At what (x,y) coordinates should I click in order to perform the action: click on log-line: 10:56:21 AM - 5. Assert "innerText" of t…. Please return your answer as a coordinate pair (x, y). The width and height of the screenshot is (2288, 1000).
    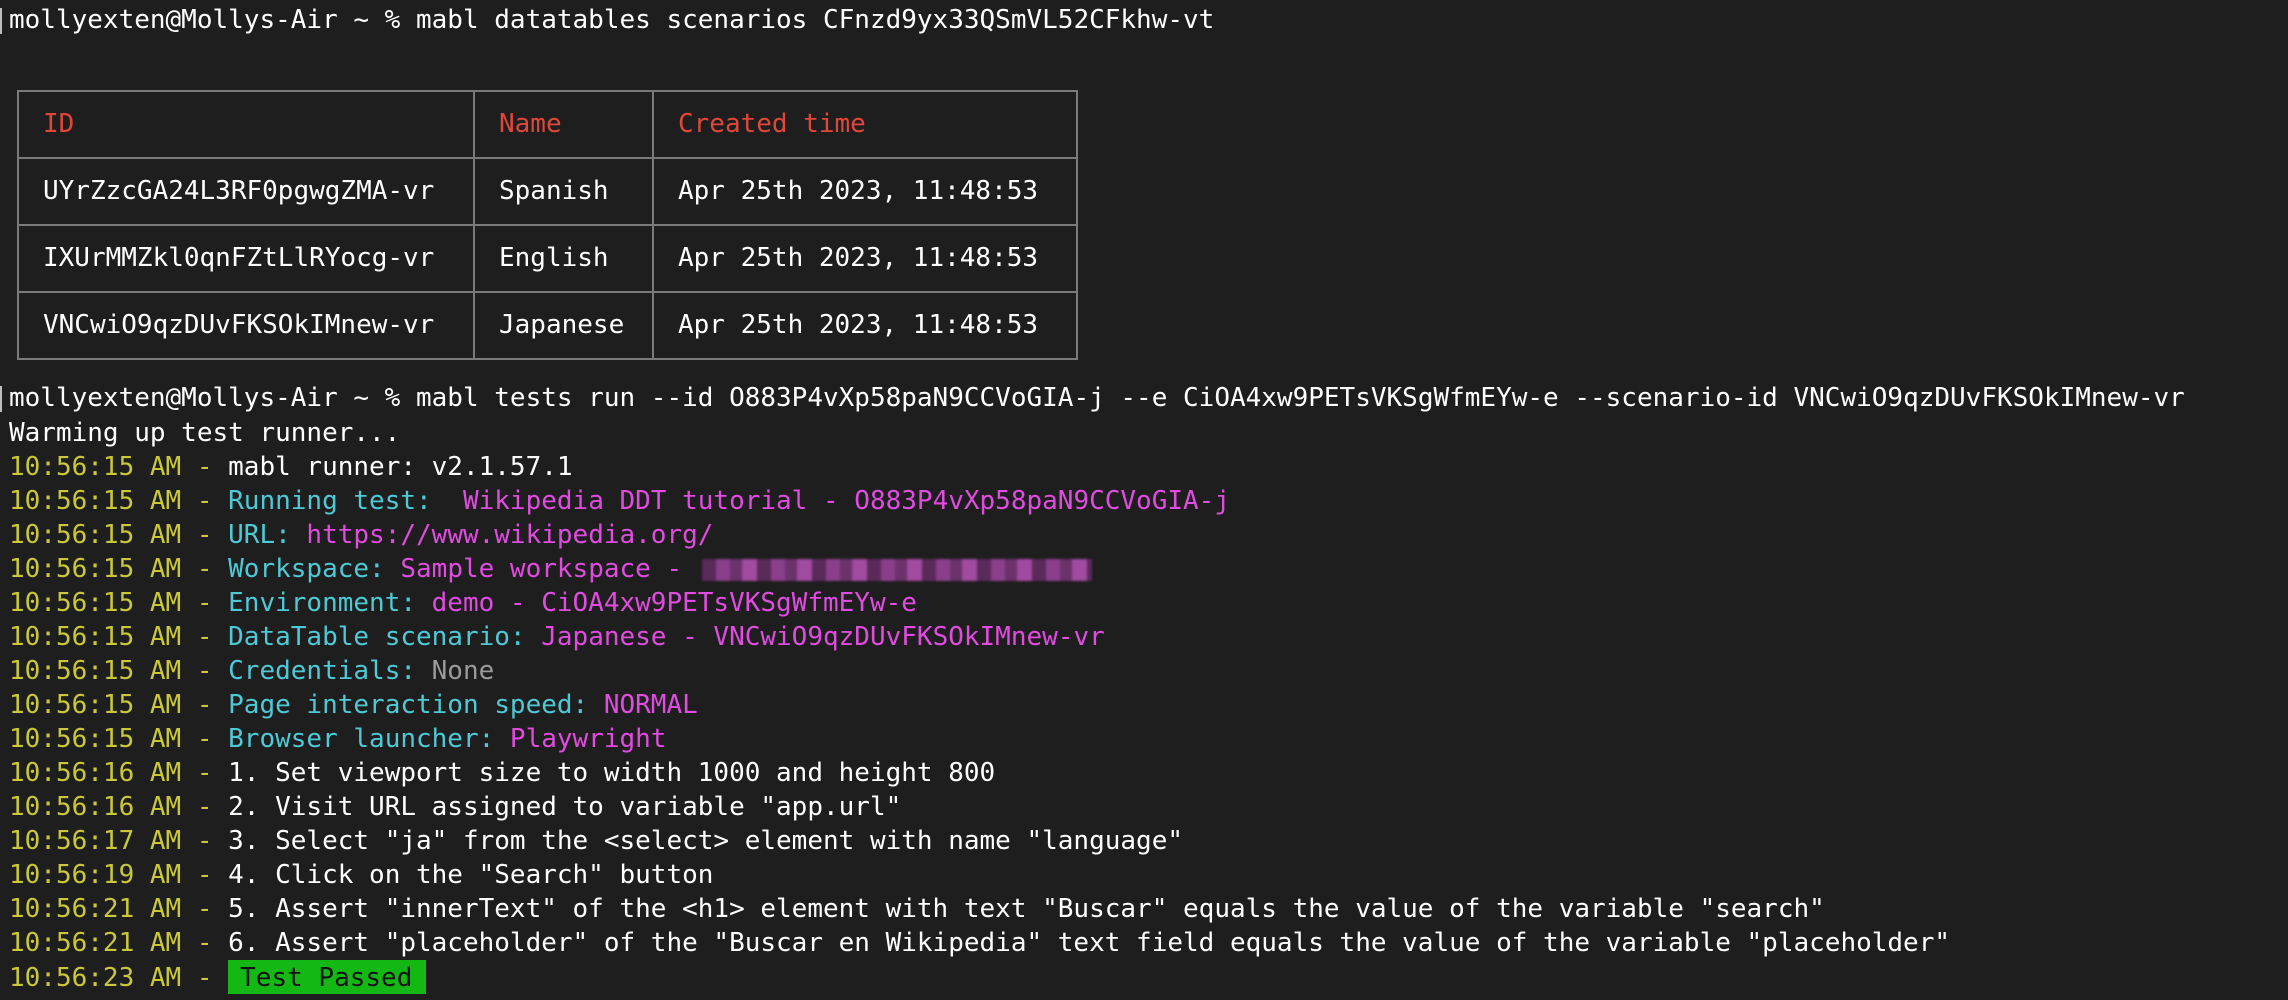
    Looking at the image, I should click on (917, 909).